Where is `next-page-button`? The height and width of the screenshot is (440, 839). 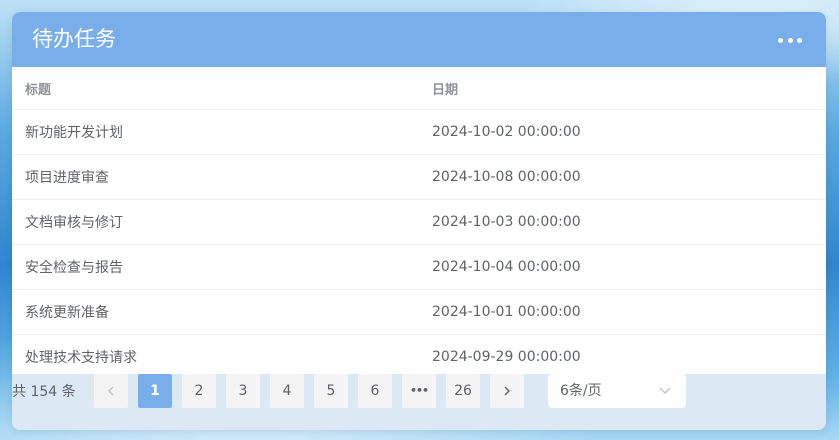 next-page-button is located at coordinates (507, 391).